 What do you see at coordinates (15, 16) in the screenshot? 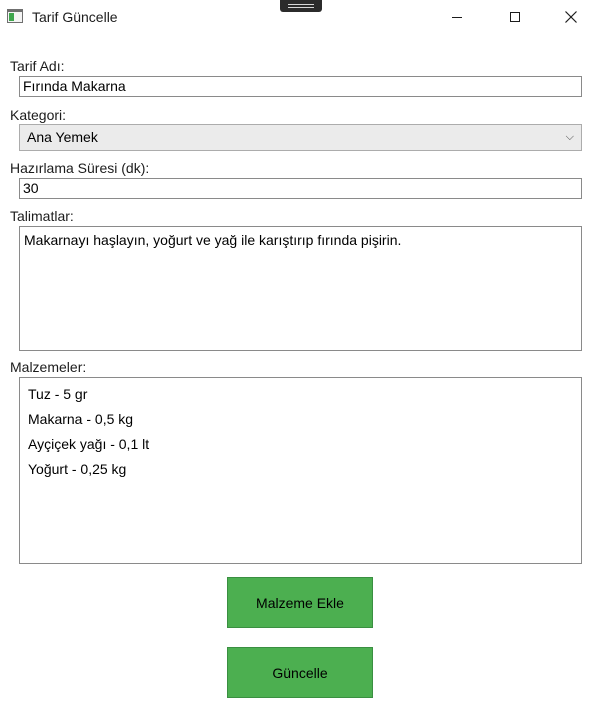
I see `app-window-icon` at bounding box center [15, 16].